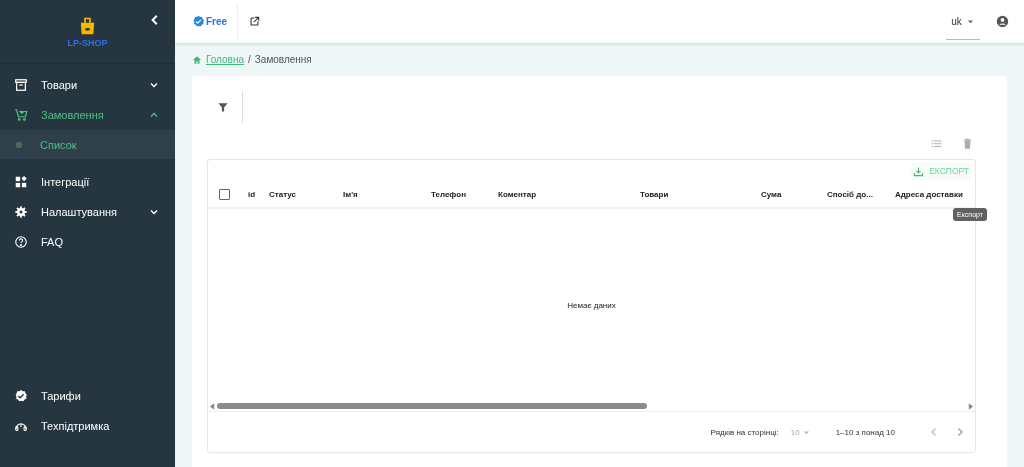  What do you see at coordinates (569, 194) in the screenshot?
I see `column-header: Коментар` at bounding box center [569, 194].